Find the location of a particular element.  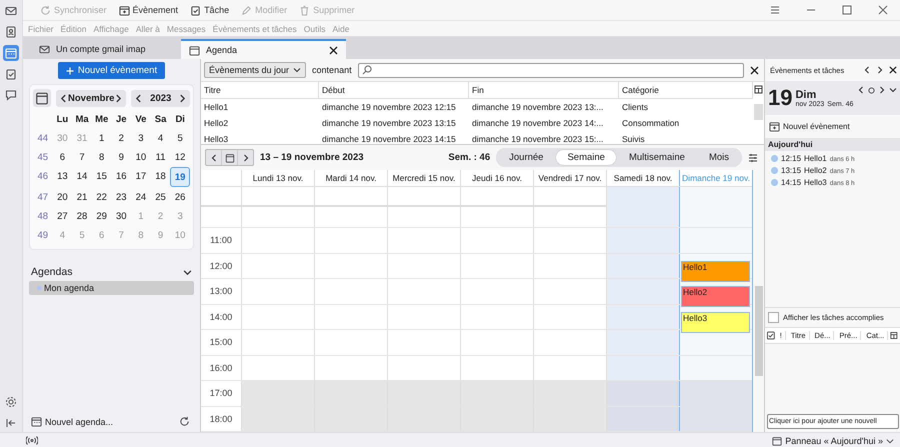

view-tab: Journée is located at coordinates (526, 157).